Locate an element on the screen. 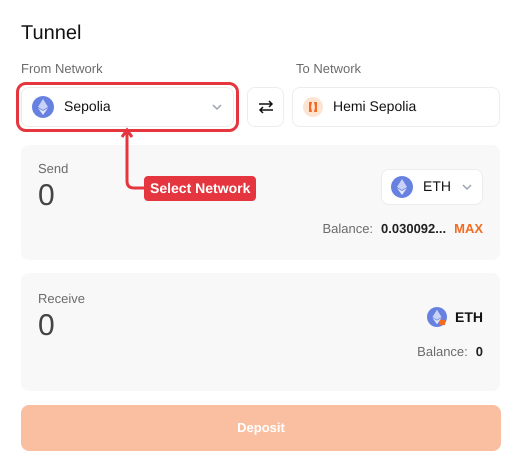  token-name: ETH is located at coordinates (469, 317).